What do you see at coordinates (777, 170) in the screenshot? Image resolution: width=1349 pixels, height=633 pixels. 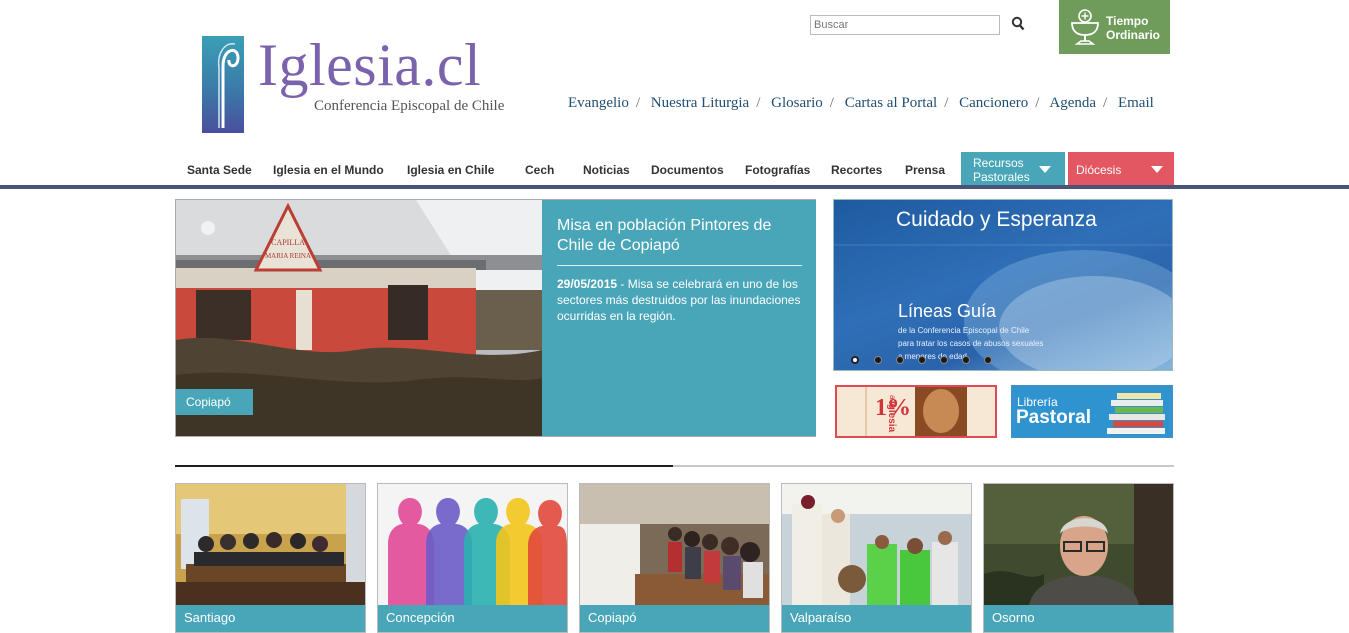 I see `nav-fotografias: Fotografías` at bounding box center [777, 170].